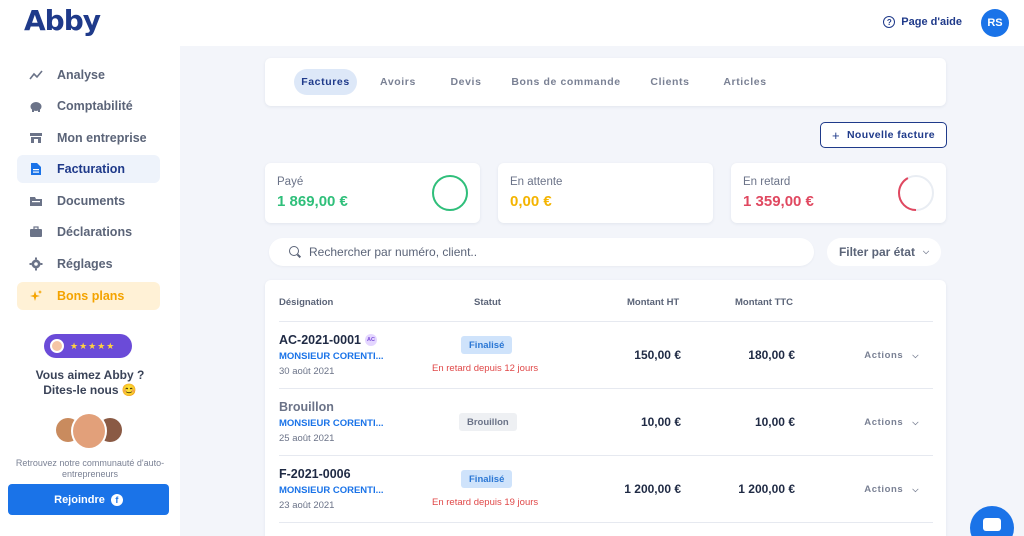 The width and height of the screenshot is (1024, 536). Describe the element at coordinates (85, 264) in the screenshot. I see `sidebar-item-label: Réglages` at that location.